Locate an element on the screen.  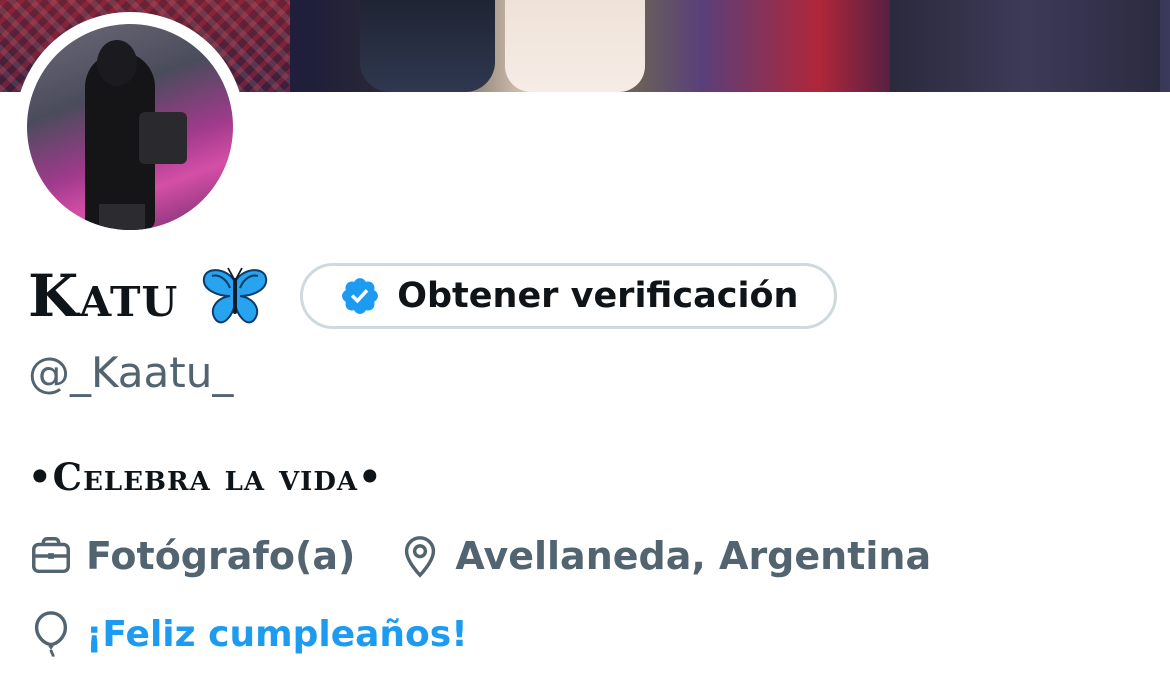
profession-item: Fotógrafo(a) is located at coordinates (191, 556).